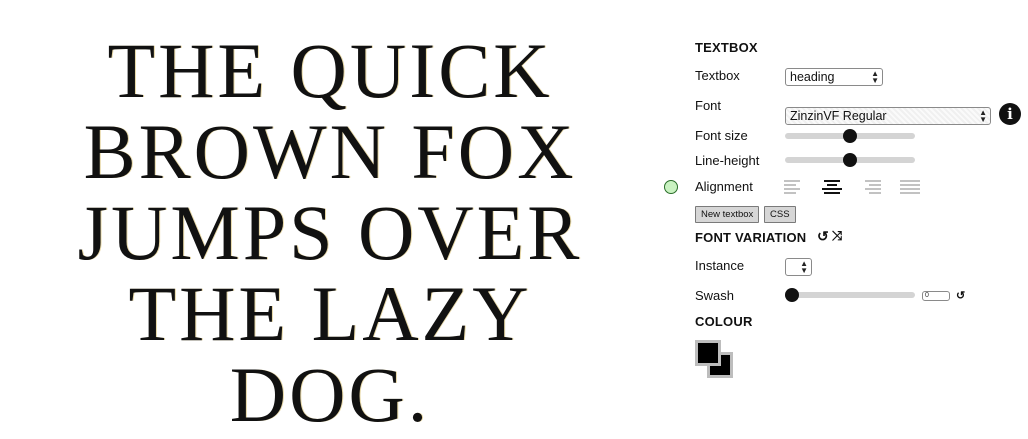 The width and height of the screenshot is (1028, 439). I want to click on preview-line: BROWN FOX, so click(330, 151).